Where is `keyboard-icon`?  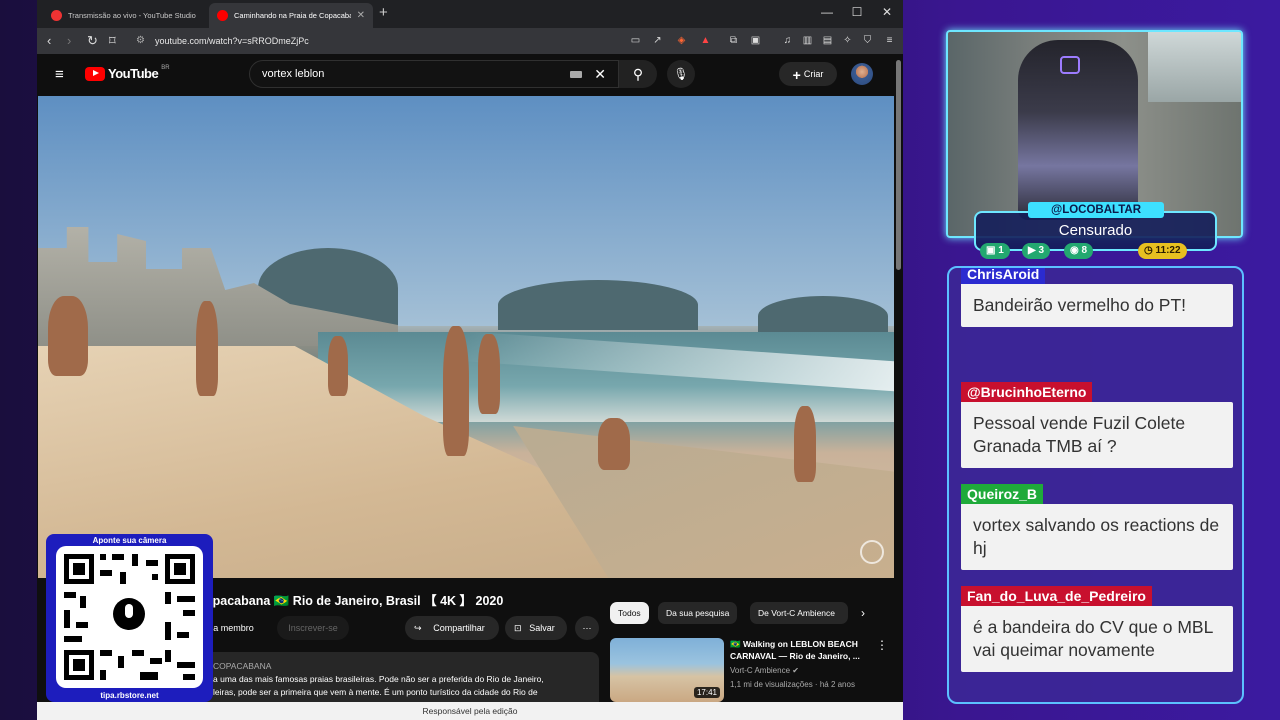
keyboard-icon is located at coordinates (576, 74).